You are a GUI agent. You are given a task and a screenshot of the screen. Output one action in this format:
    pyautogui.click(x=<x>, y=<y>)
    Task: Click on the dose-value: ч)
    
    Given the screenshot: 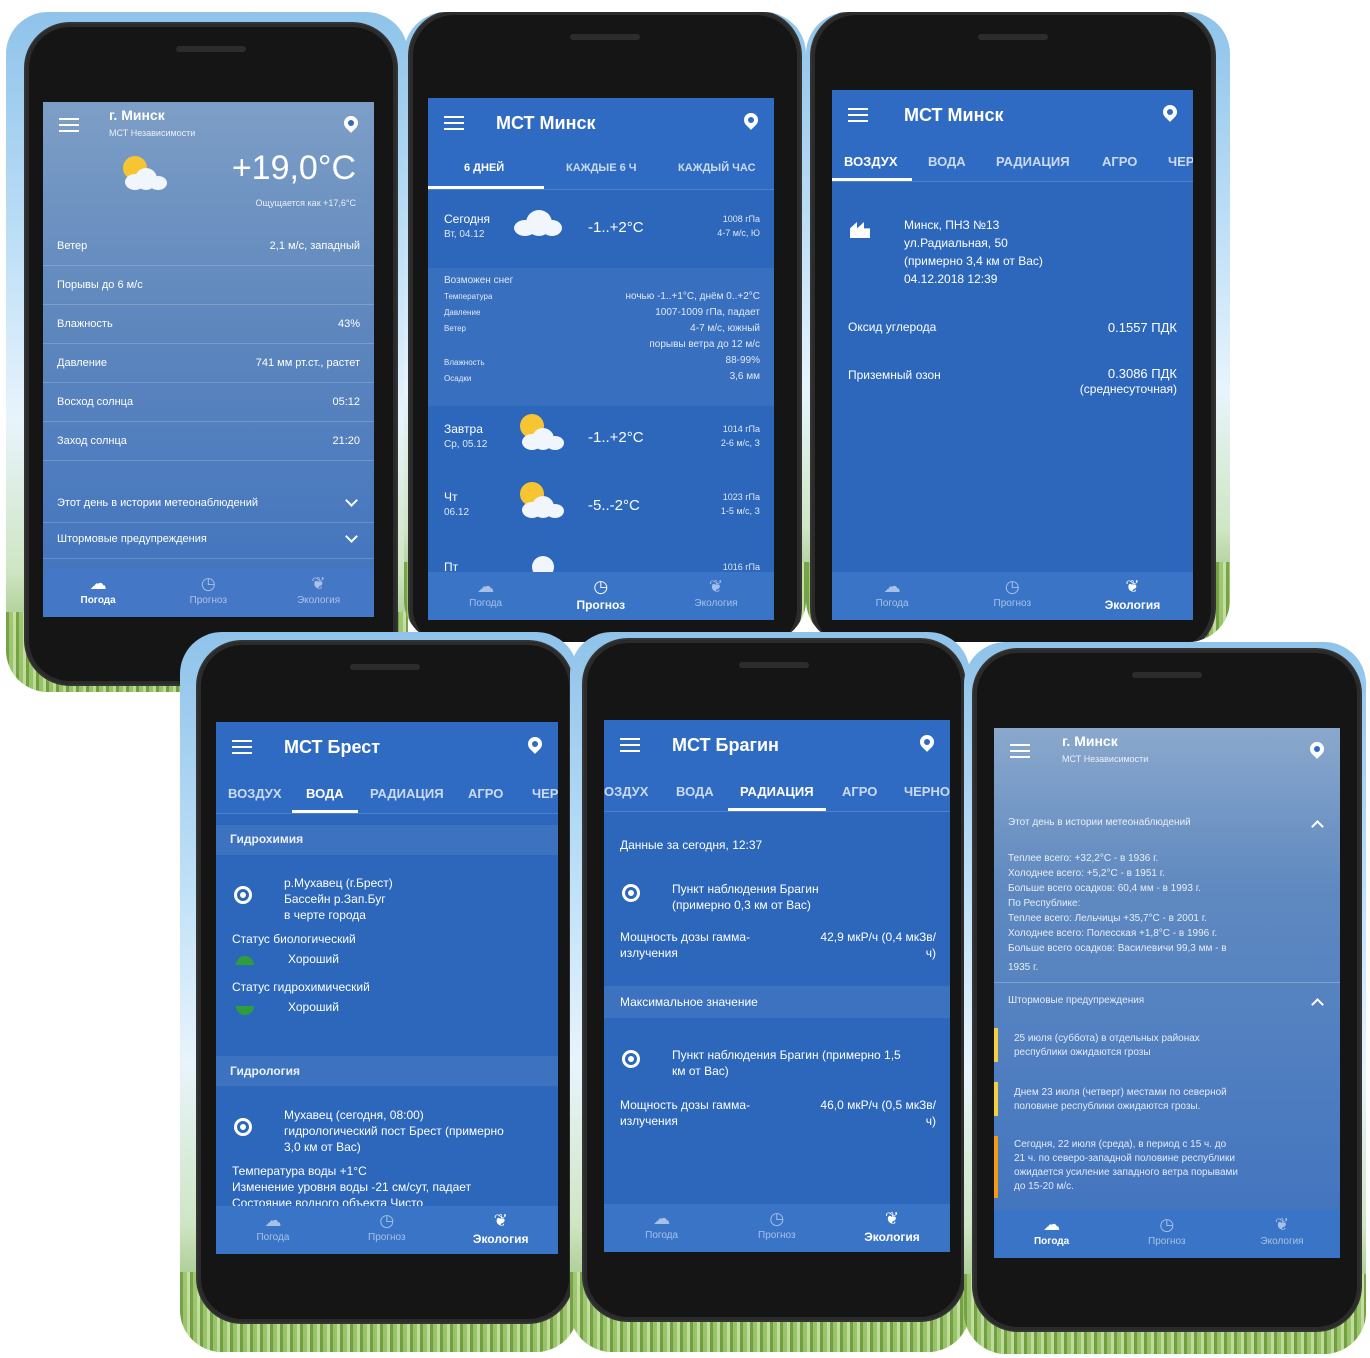 What is the action you would take?
    pyautogui.click(x=930, y=1121)
    